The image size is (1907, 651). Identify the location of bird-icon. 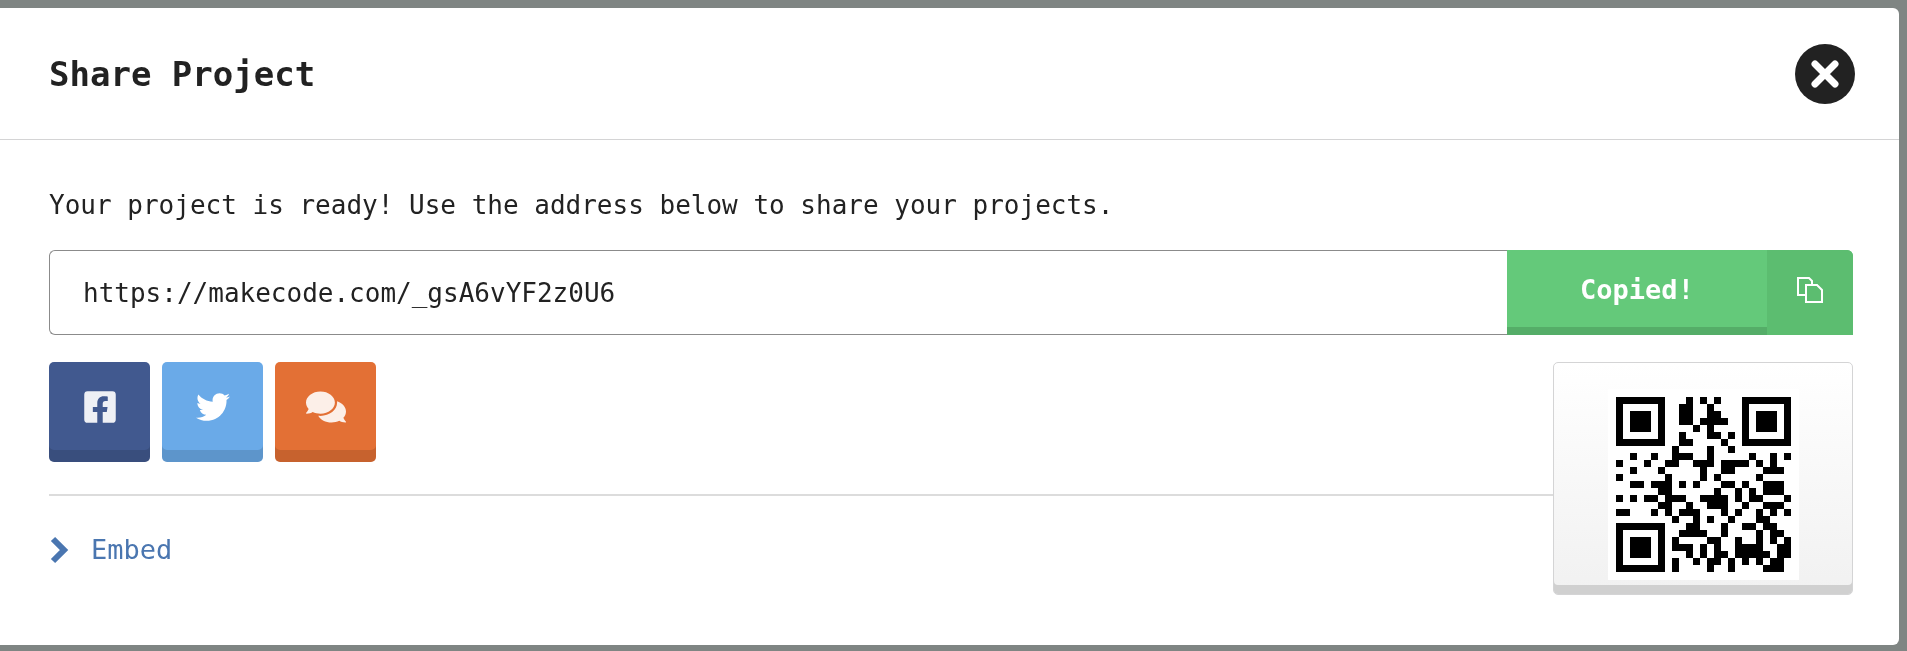
(212, 407).